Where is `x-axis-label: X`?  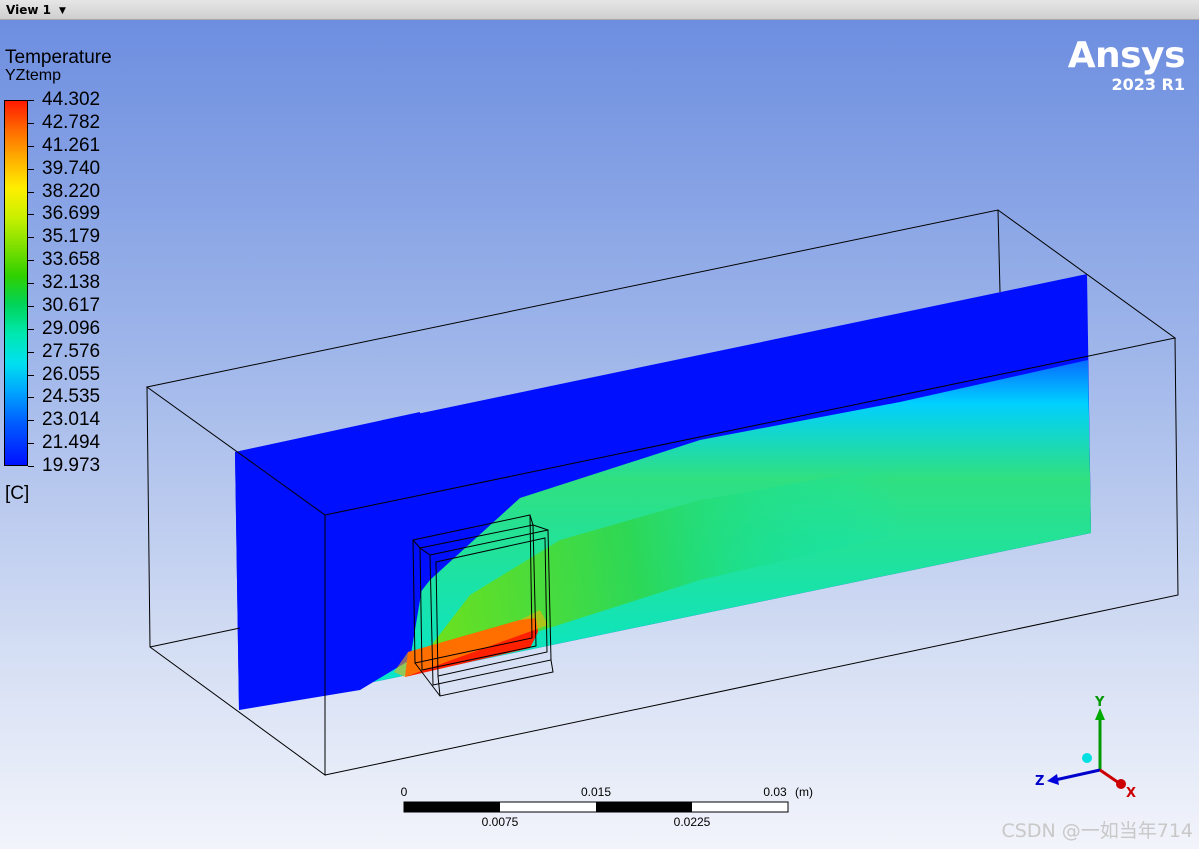
x-axis-label: X is located at coordinates (1131, 793).